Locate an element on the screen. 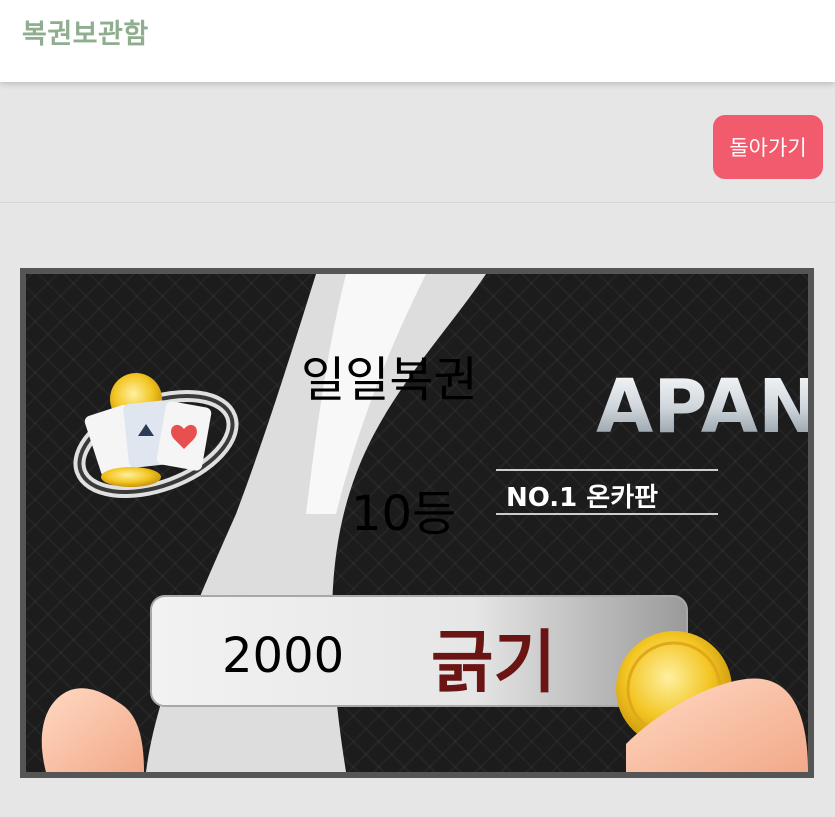  banner-brand-text: APAN is located at coordinates (702, 407).